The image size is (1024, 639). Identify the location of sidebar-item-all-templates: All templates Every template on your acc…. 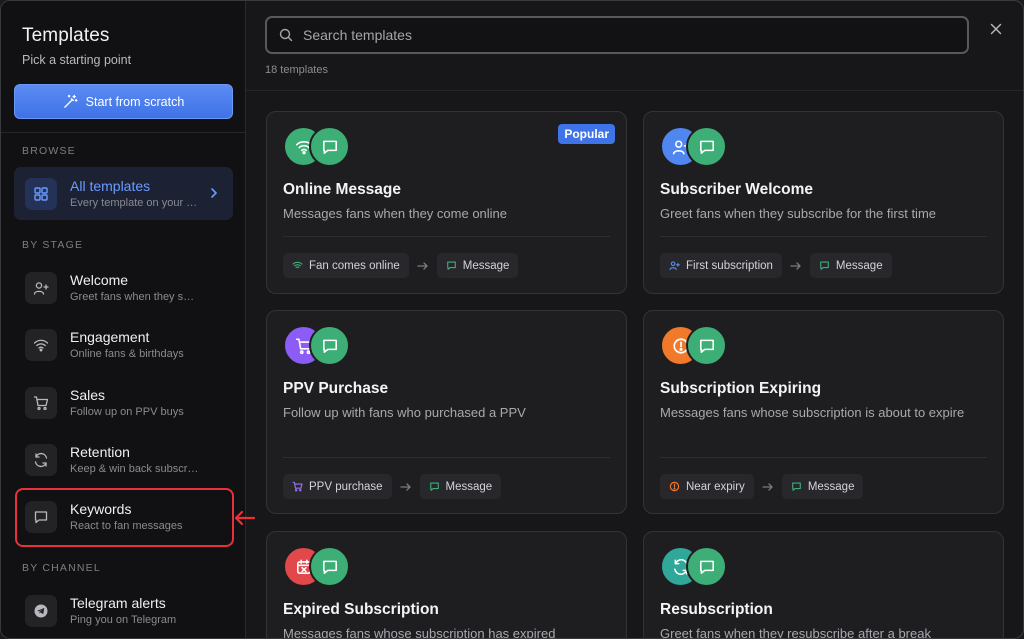
(123, 193).